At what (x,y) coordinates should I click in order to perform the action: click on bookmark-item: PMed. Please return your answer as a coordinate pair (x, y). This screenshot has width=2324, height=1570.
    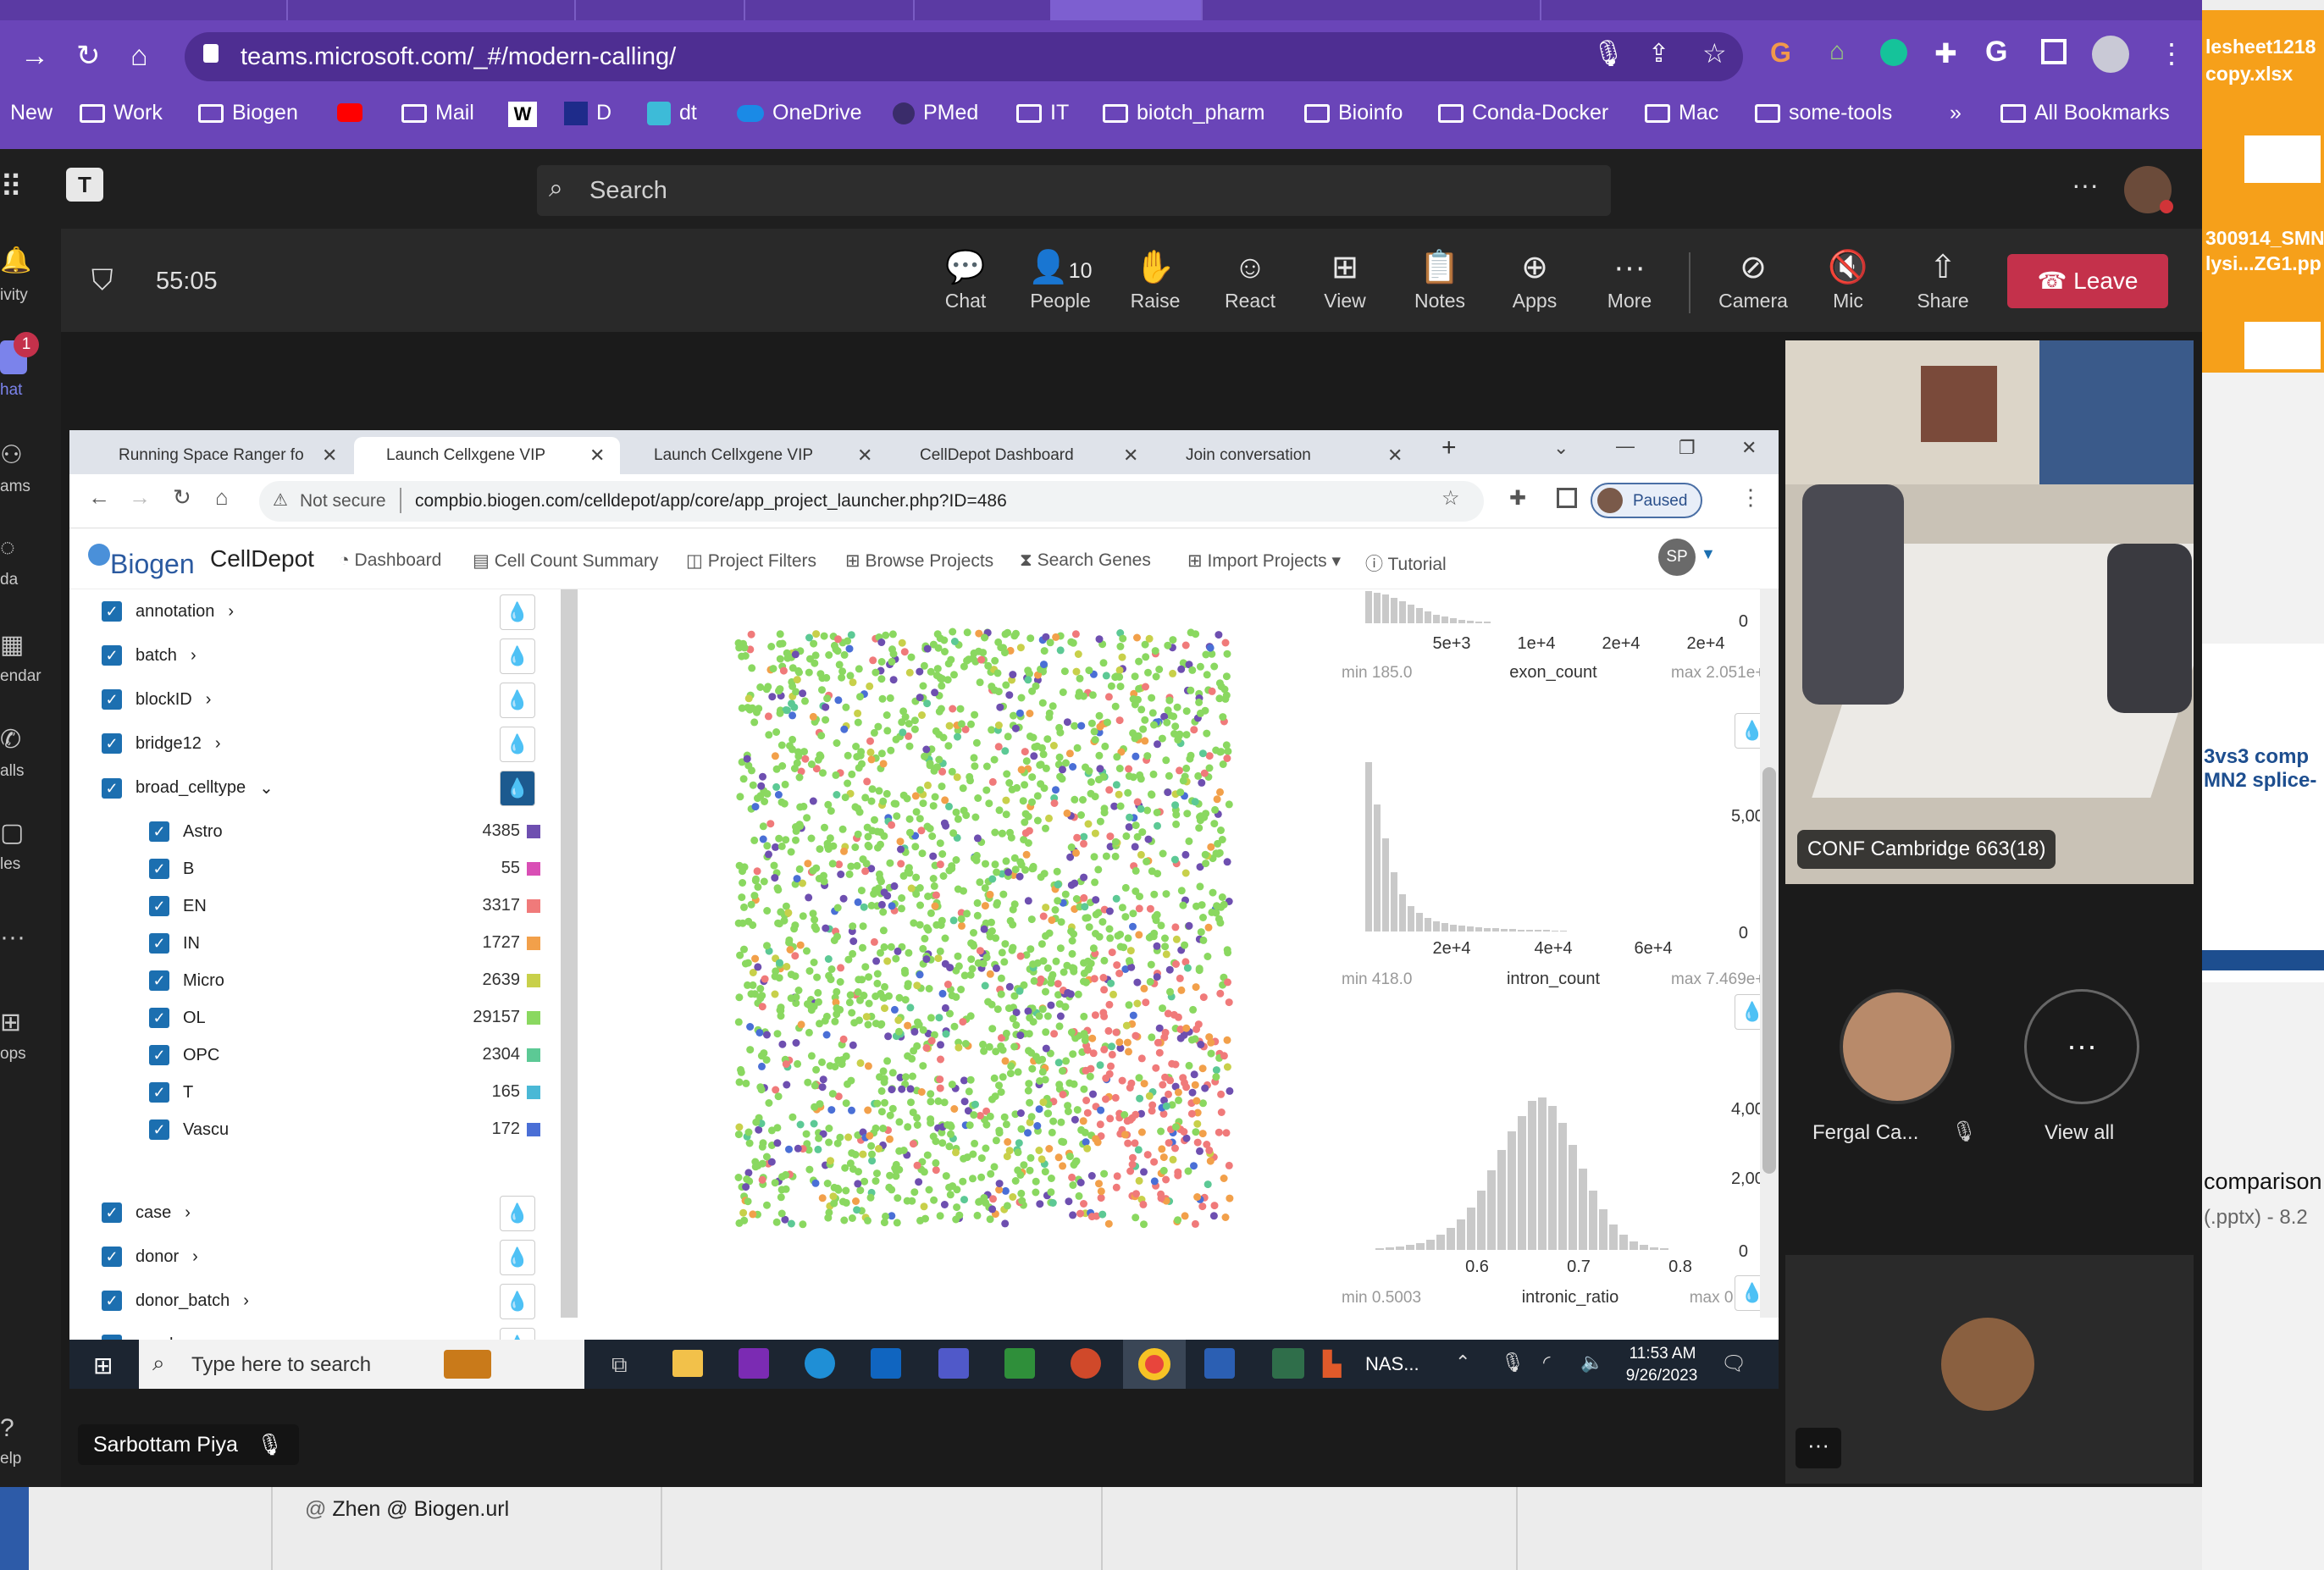
    Looking at the image, I should click on (936, 113).